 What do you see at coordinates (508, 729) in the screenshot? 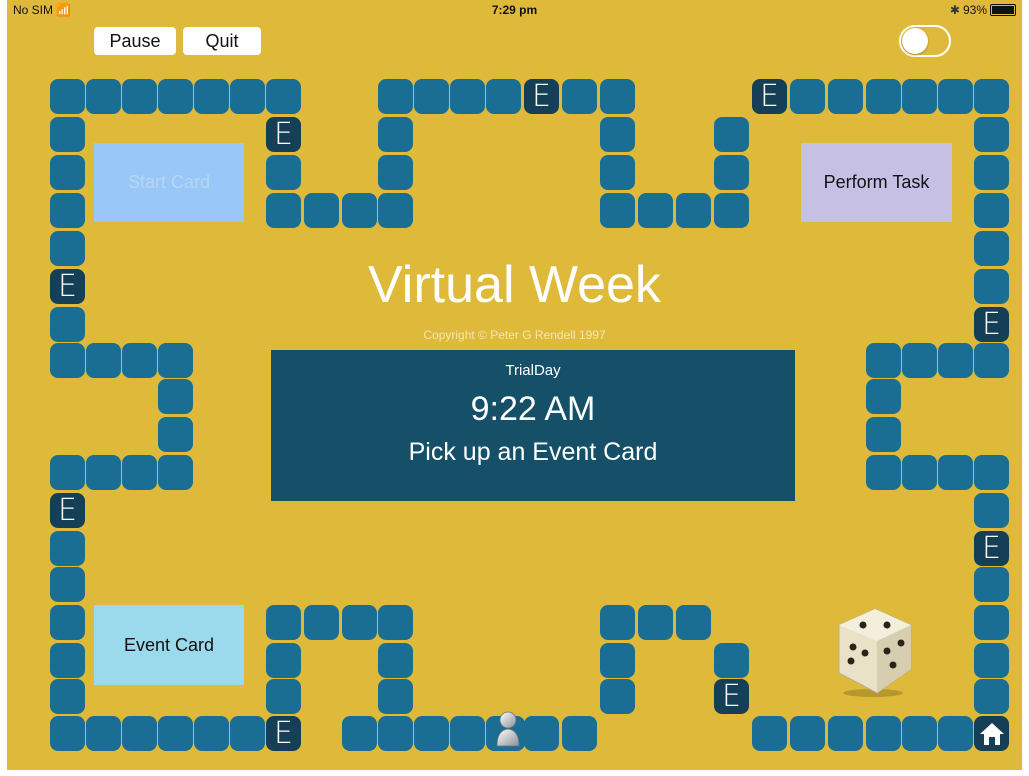
I see `player-token-icon` at bounding box center [508, 729].